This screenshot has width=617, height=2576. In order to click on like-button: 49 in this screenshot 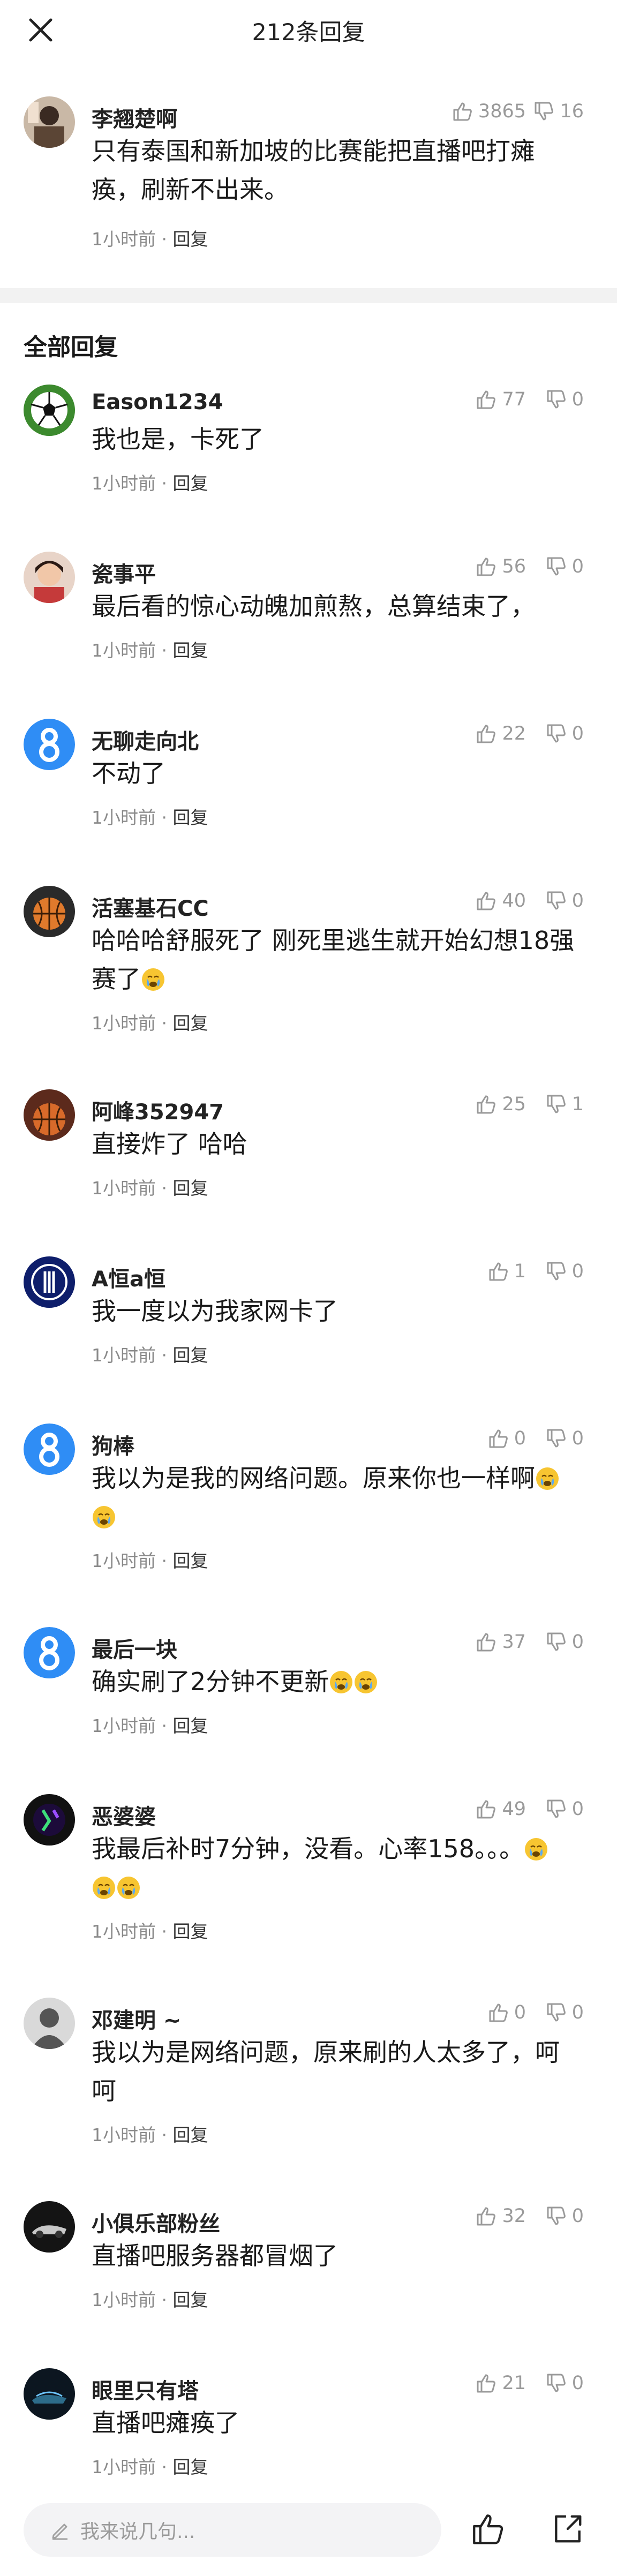, I will do `click(501, 1809)`.